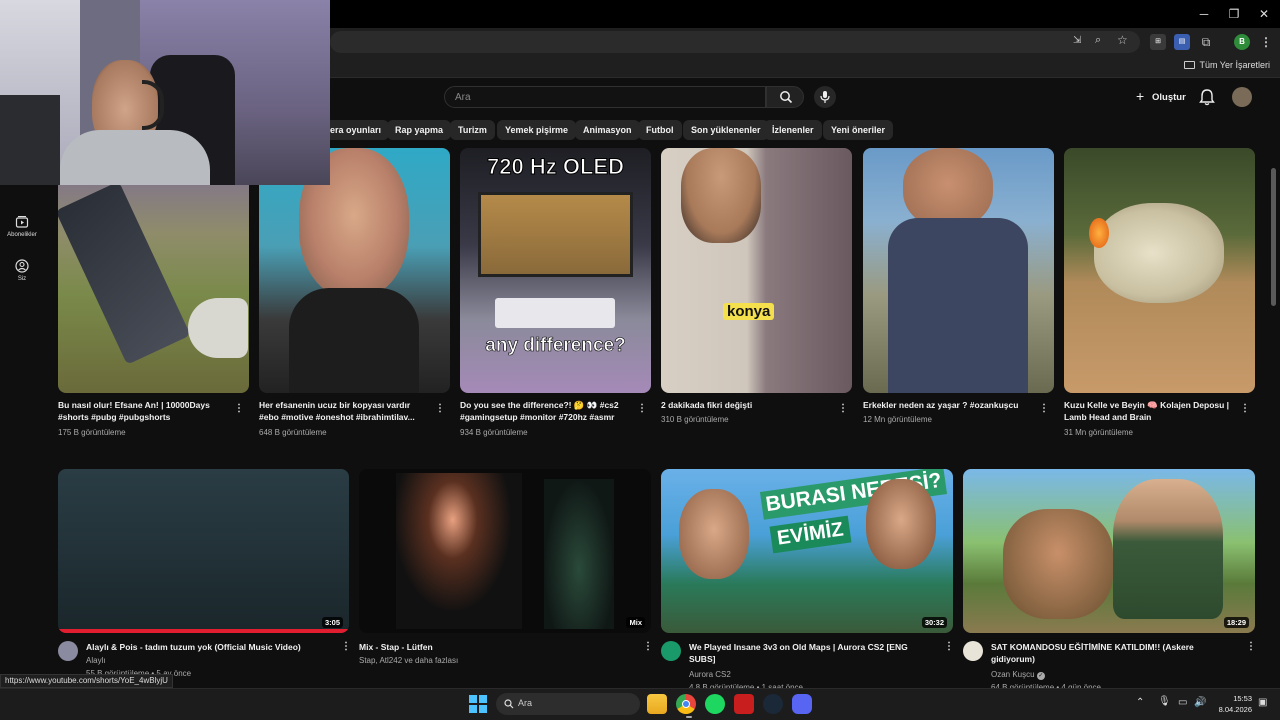 Image resolution: width=1280 pixels, height=720 pixels. I want to click on chip: Animasyon, so click(607, 130).